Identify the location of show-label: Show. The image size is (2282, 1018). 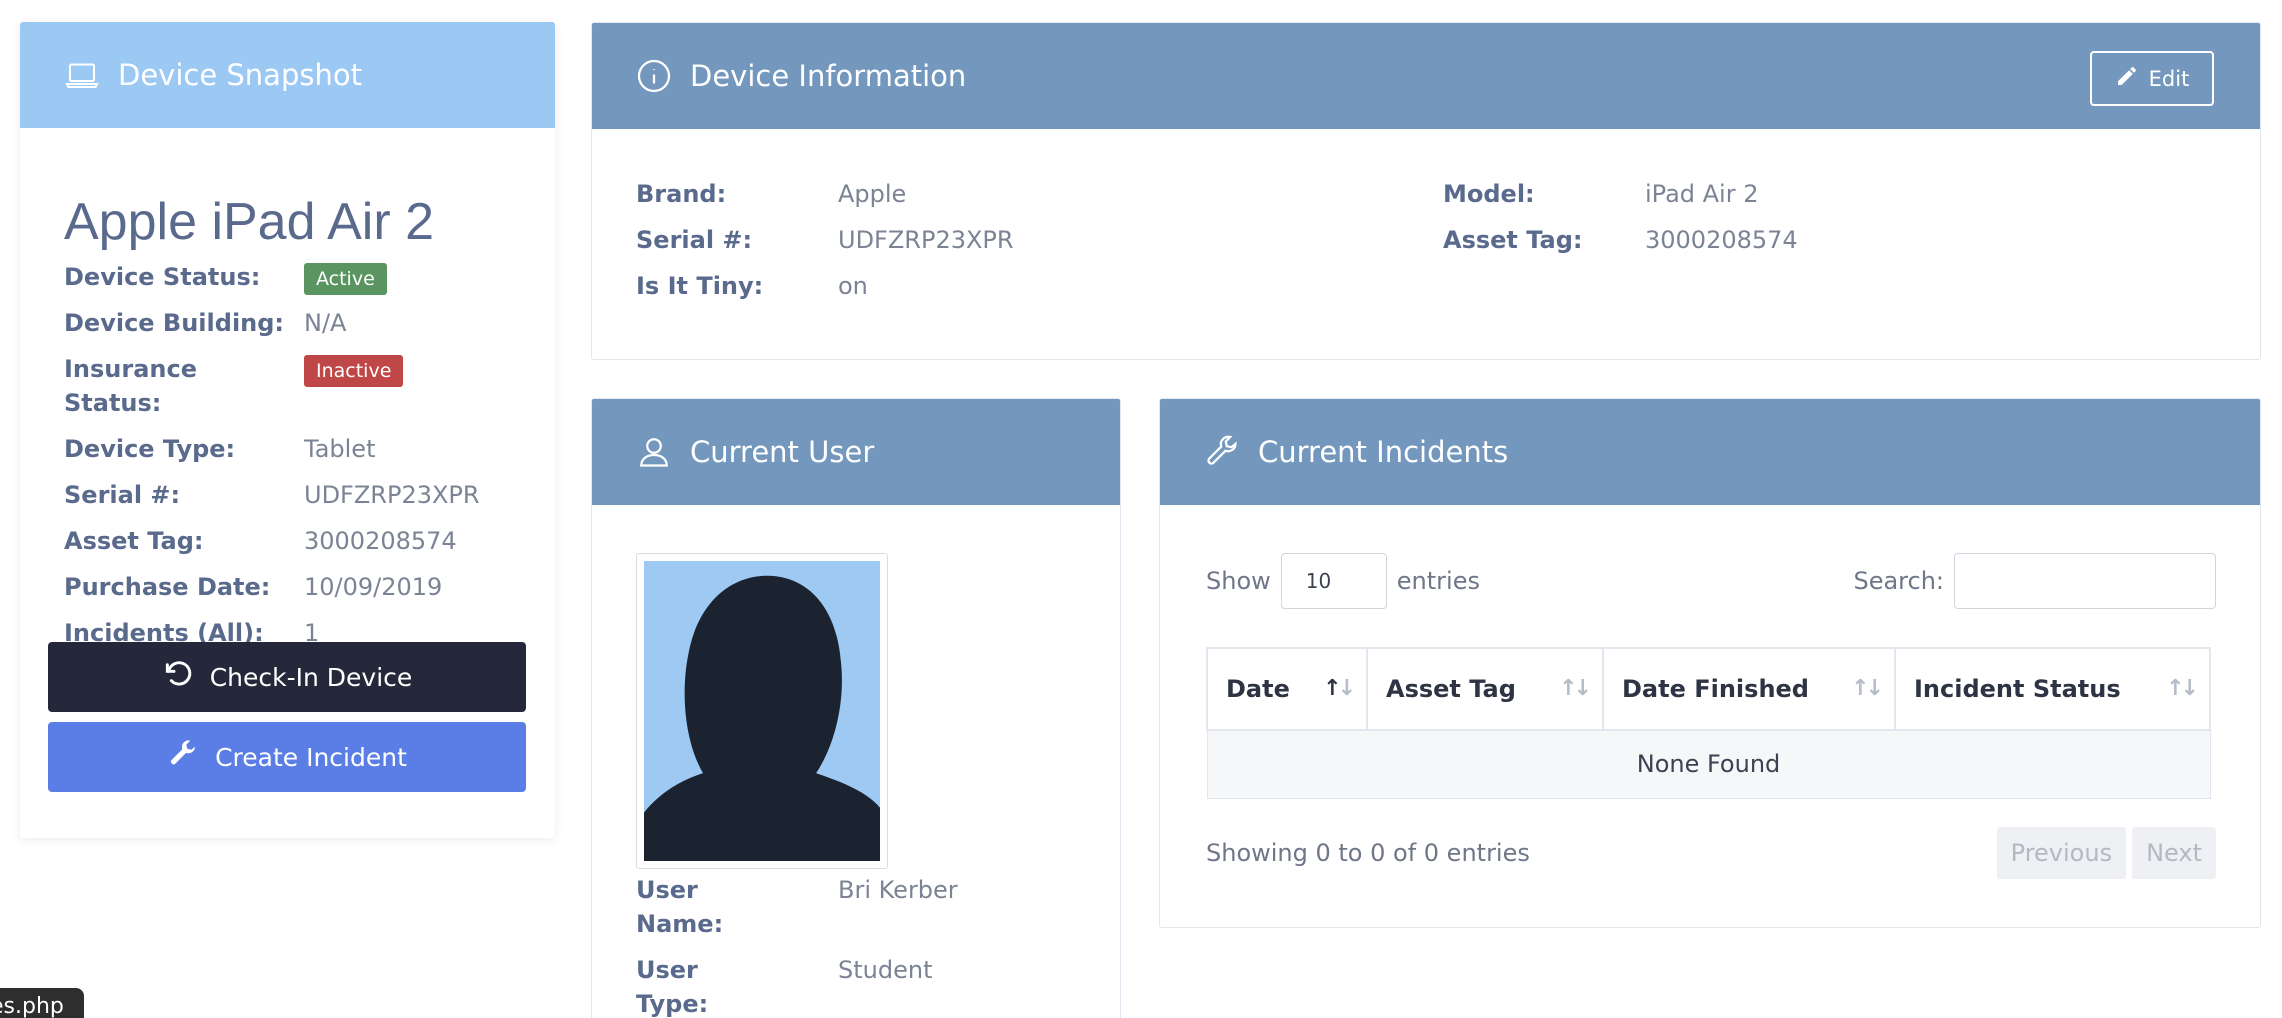
(1238, 581).